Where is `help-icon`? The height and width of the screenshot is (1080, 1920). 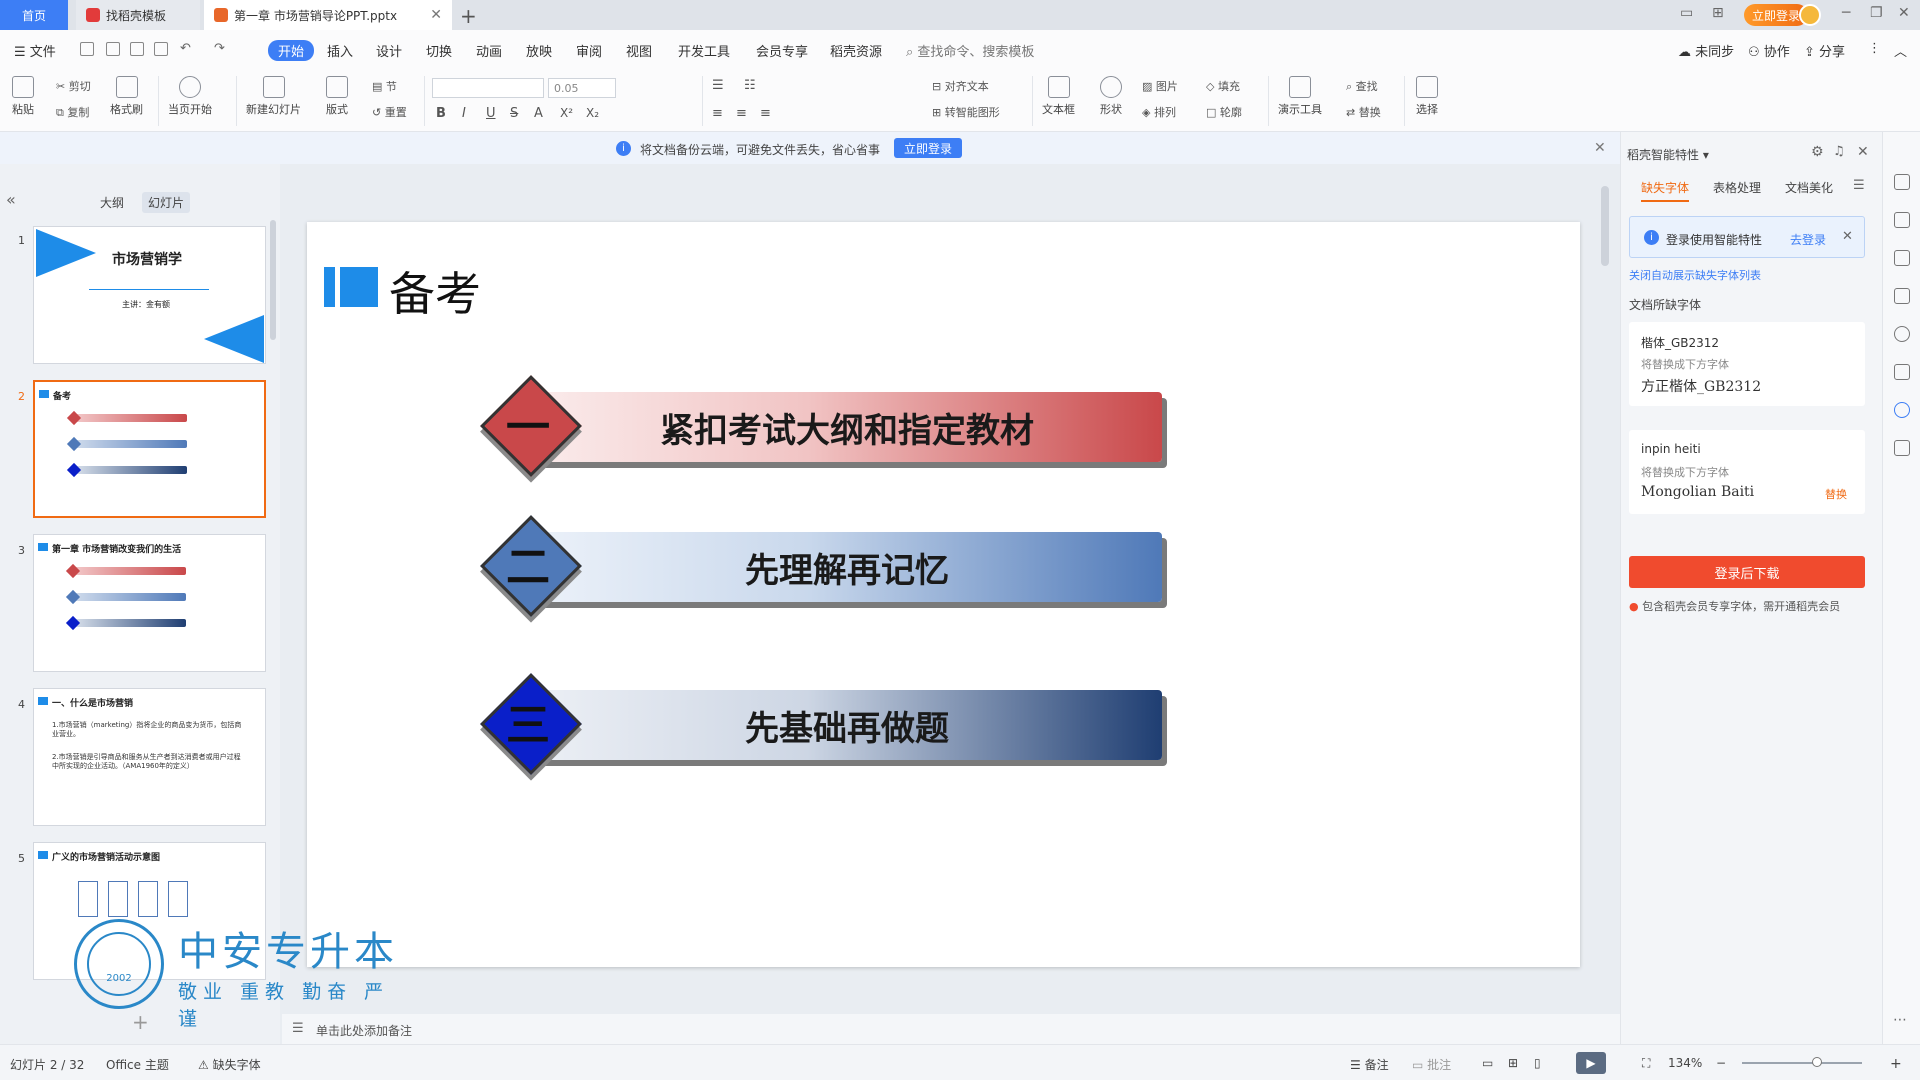 help-icon is located at coordinates (1902, 334).